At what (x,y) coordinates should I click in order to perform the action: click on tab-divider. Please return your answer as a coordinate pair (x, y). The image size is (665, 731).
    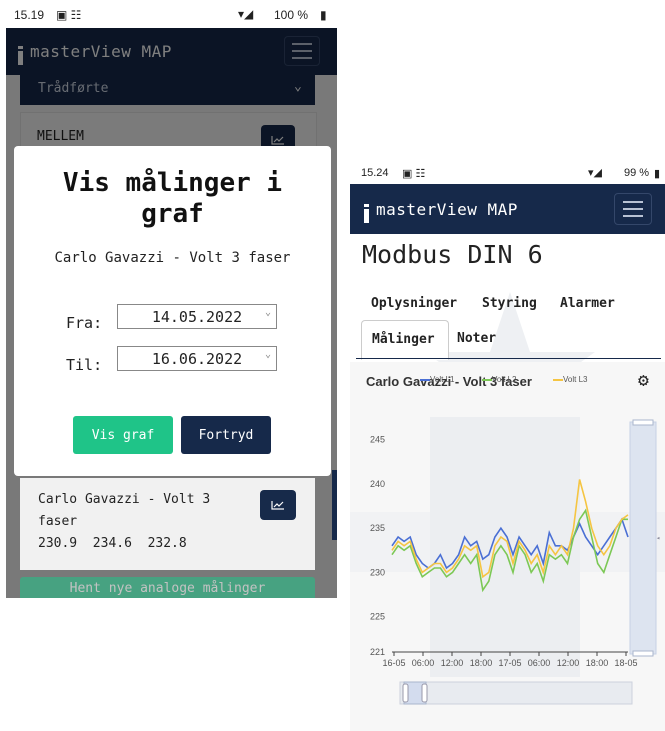
    Looking at the image, I should click on (508, 358).